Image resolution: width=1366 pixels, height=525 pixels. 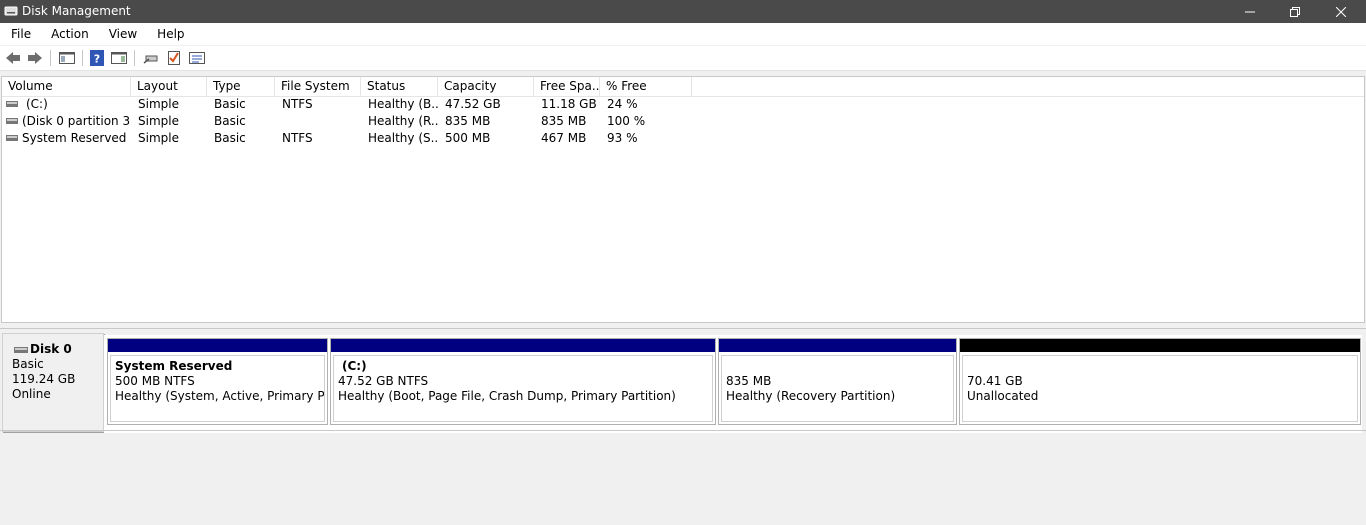 What do you see at coordinates (683, 34) in the screenshot?
I see `menu-bar: File Action View Help` at bounding box center [683, 34].